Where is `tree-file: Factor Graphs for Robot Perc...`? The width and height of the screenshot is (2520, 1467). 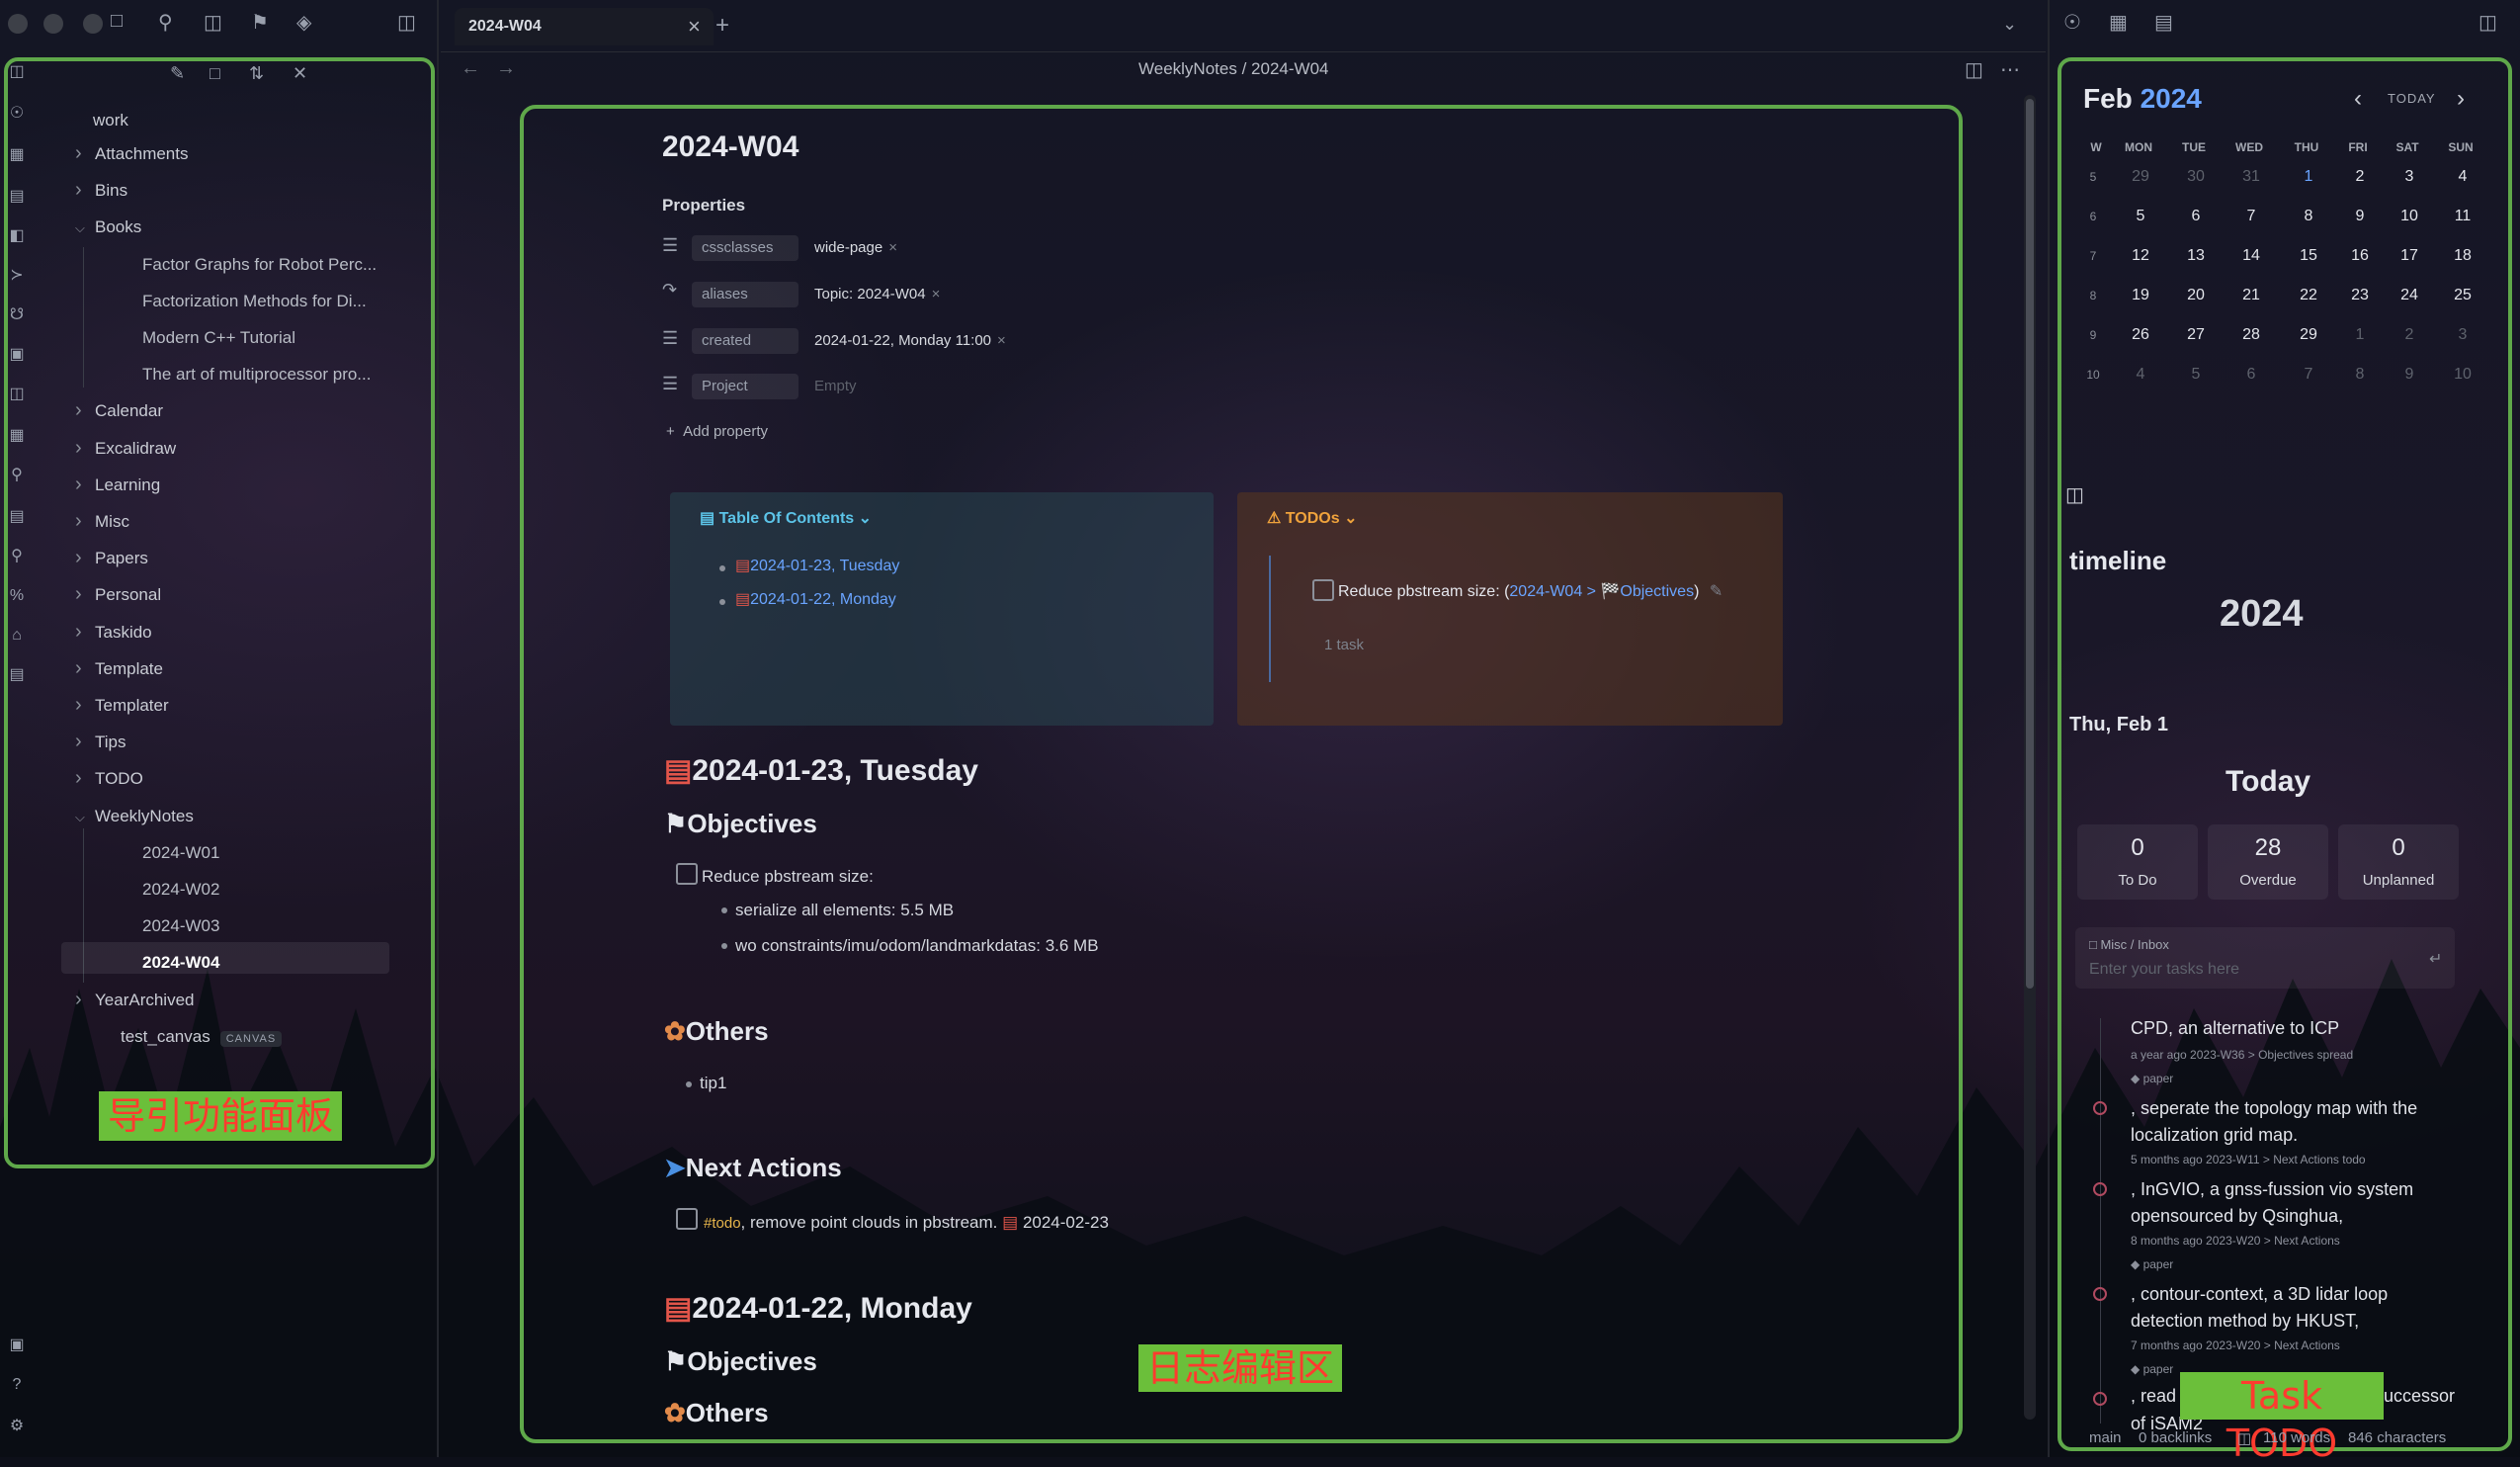
tree-file: Factor Graphs for Robot Perc... is located at coordinates (259, 265).